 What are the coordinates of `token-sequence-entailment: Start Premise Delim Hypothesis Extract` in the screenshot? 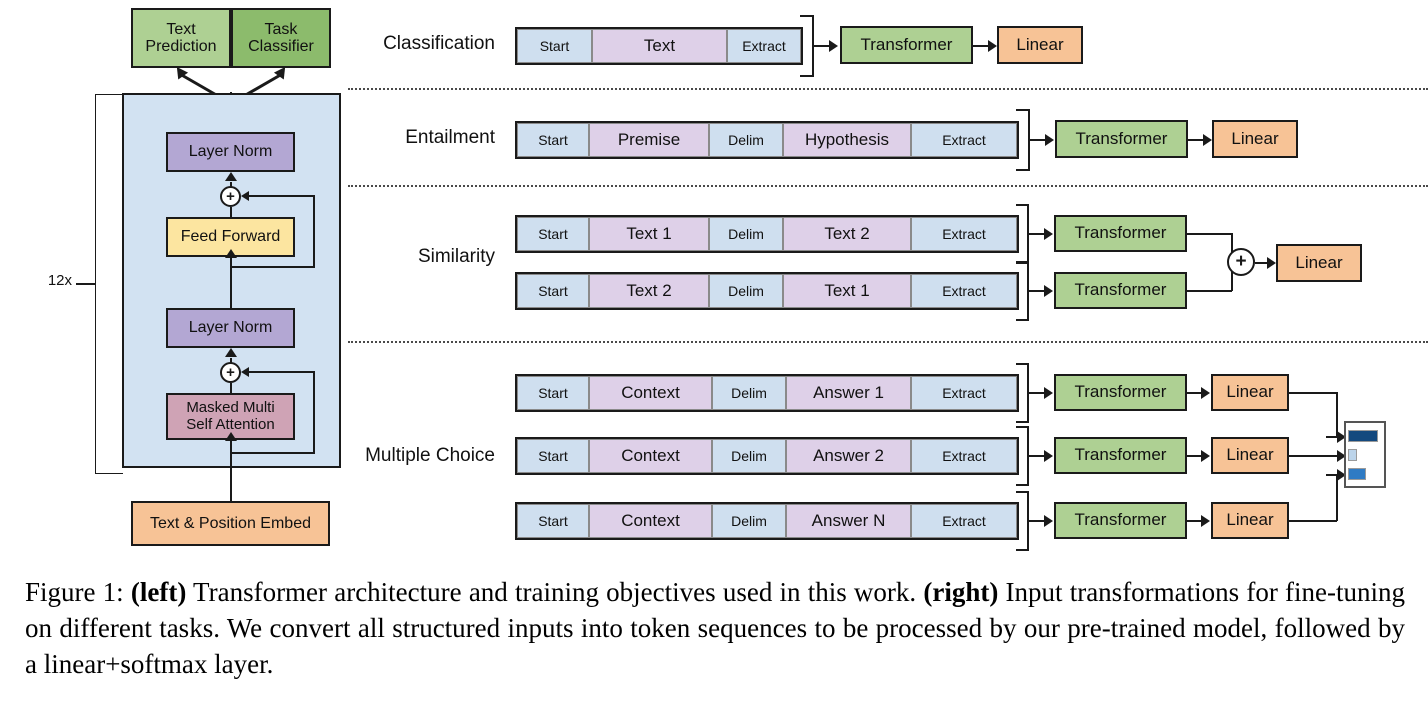 It's located at (767, 140).